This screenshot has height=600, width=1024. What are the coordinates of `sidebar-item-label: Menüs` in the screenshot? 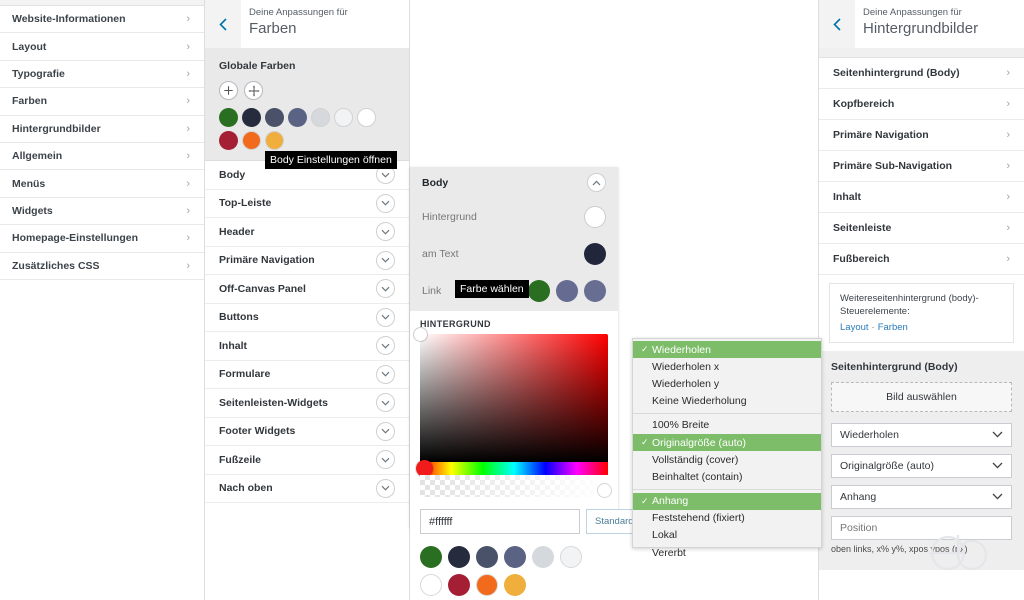 It's located at (29, 183).